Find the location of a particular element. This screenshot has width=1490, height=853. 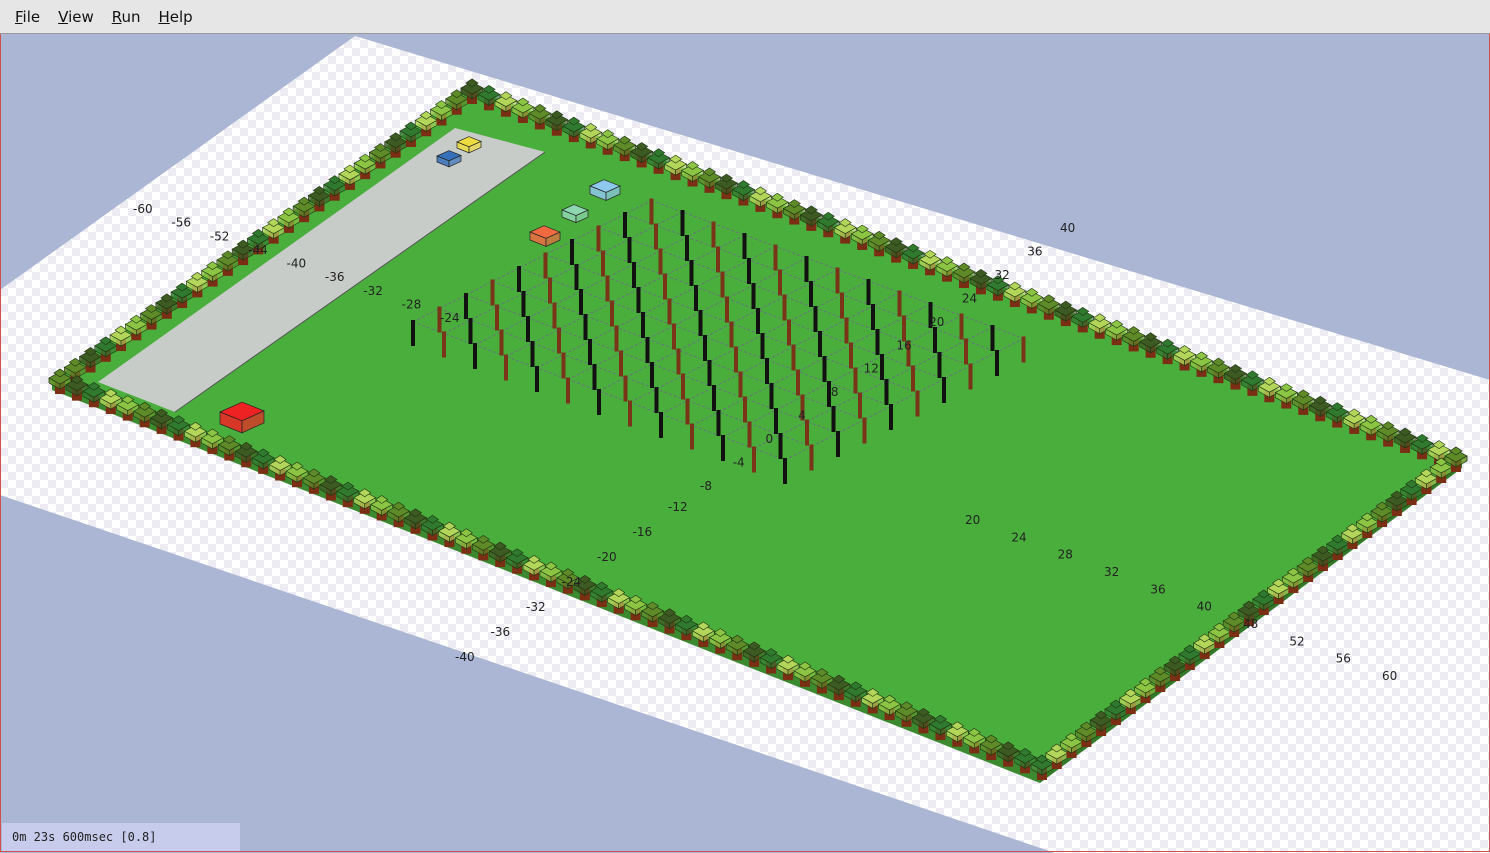

menu-bar: File View Run Help is located at coordinates (745, 17).